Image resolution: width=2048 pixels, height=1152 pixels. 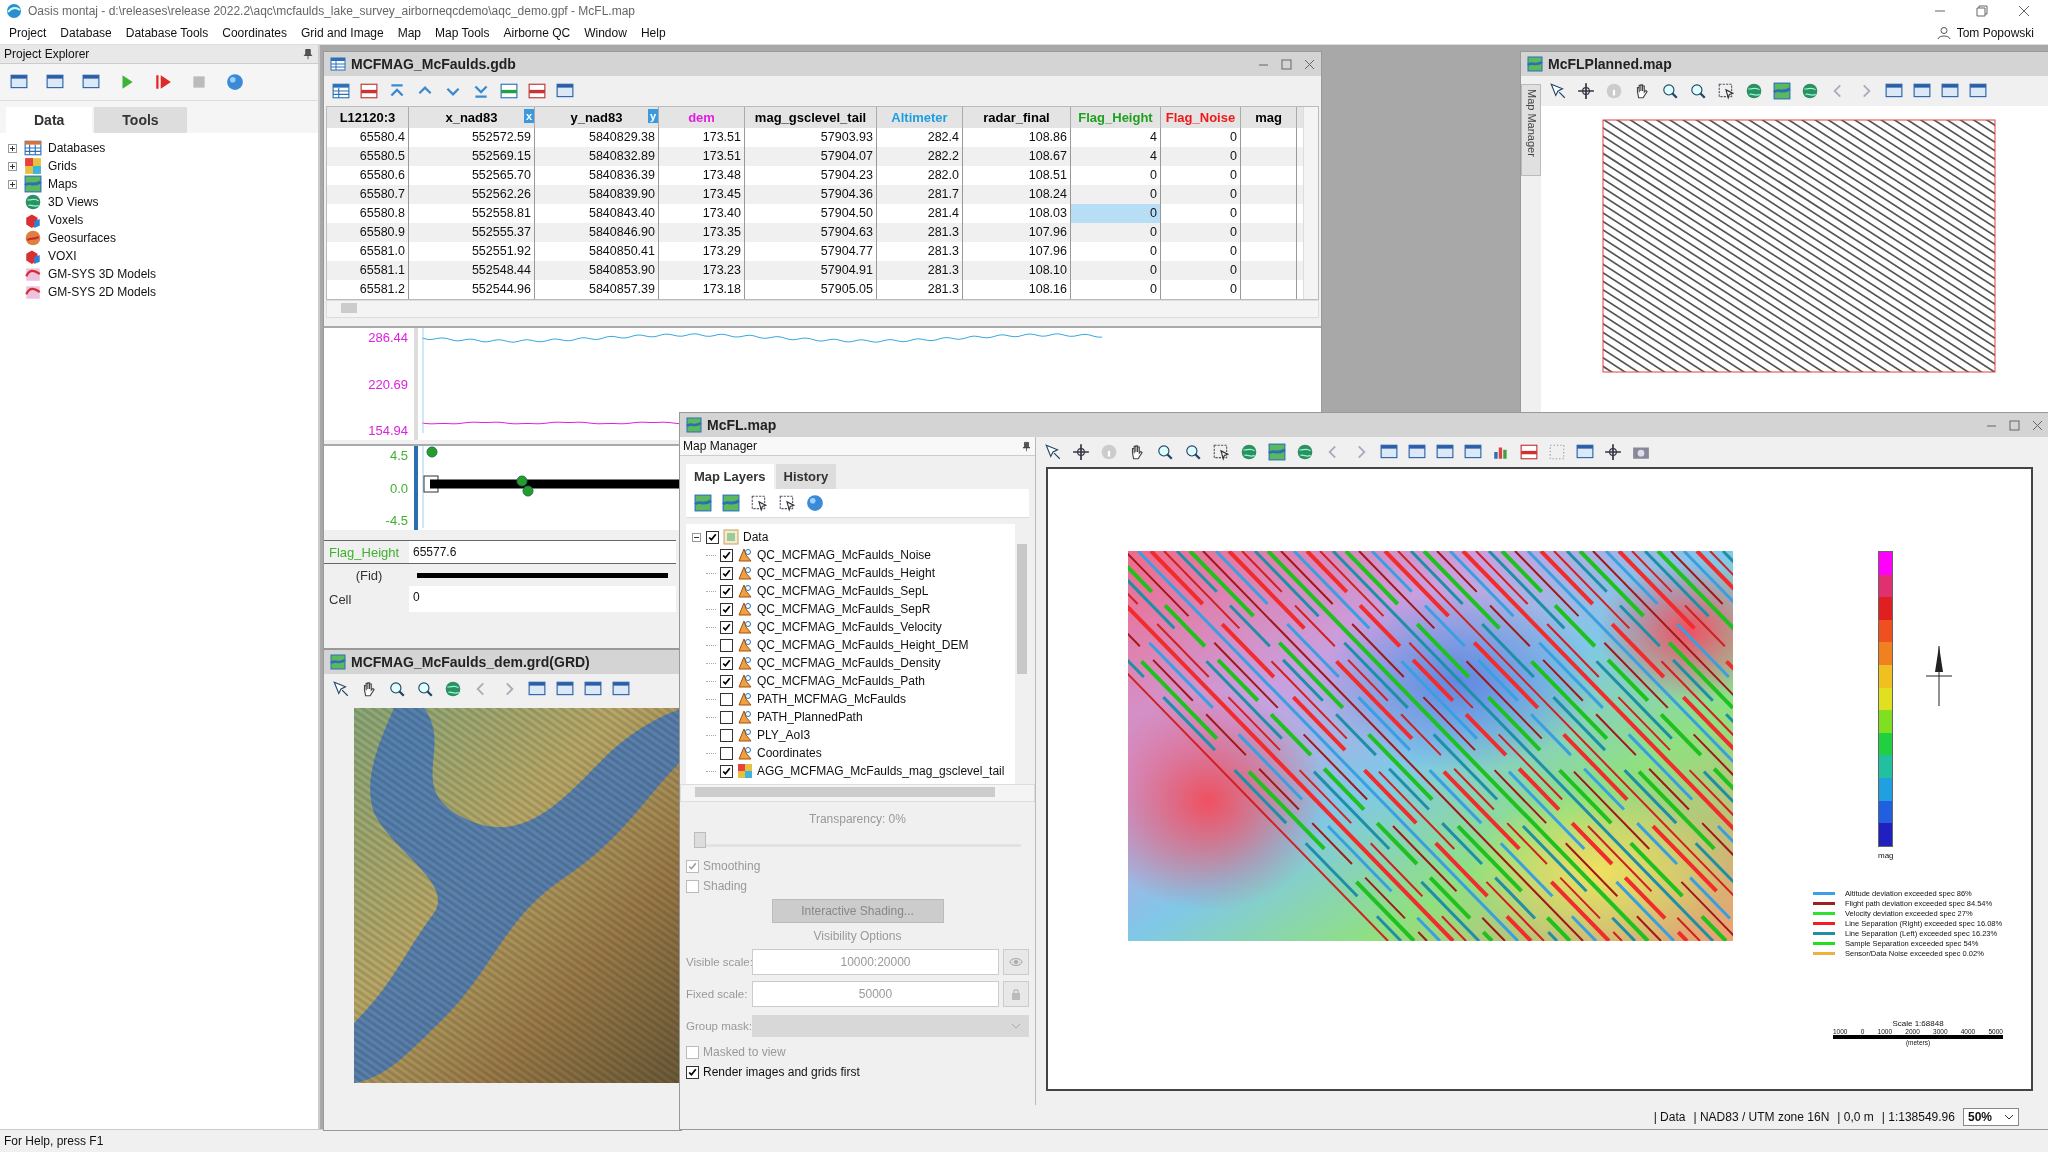 What do you see at coordinates (62, 166) in the screenshot?
I see `tree-item: Grids` at bounding box center [62, 166].